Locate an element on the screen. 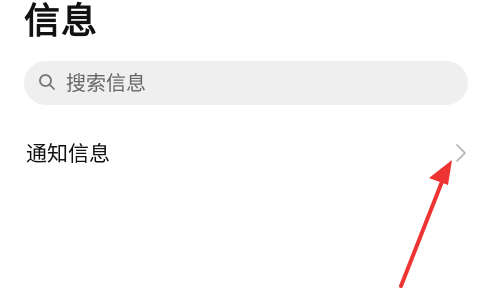  chevron-right-icon is located at coordinates (461, 153).